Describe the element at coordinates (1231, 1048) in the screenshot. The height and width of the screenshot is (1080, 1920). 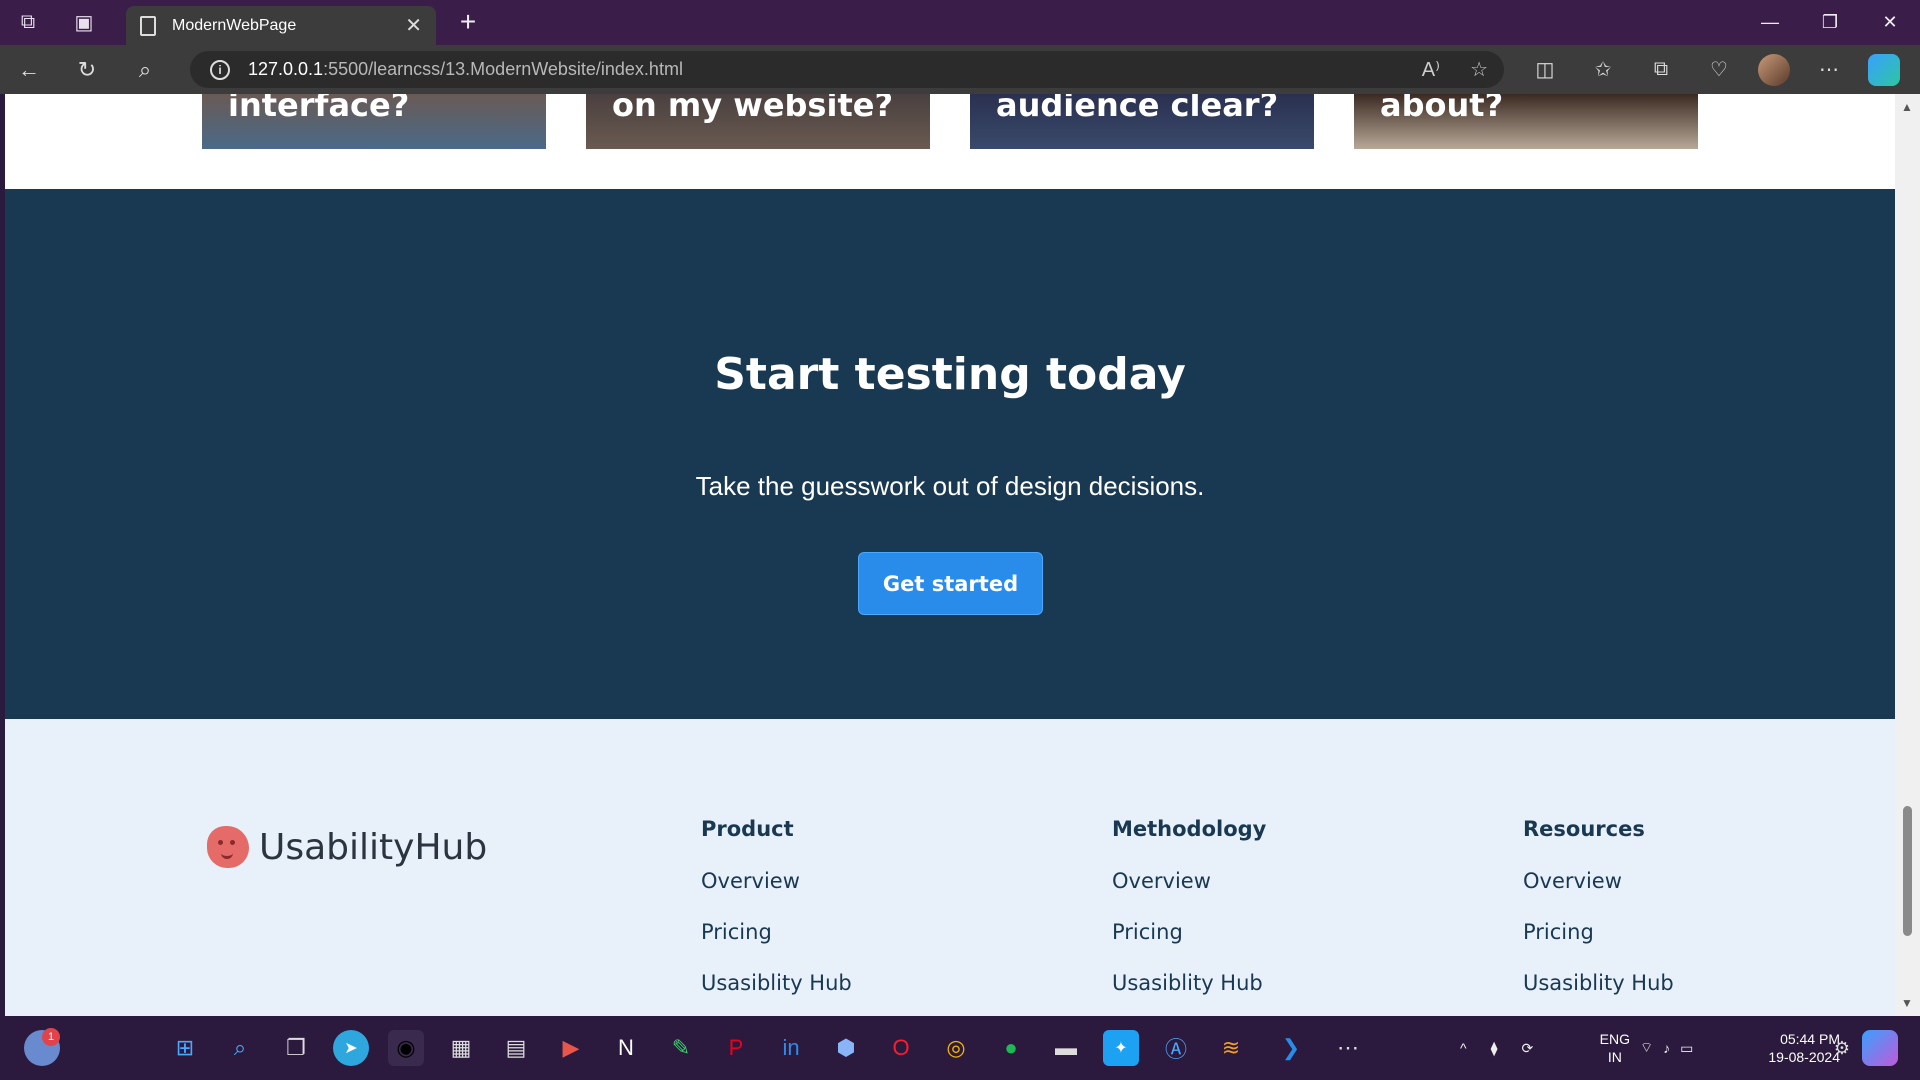
I see `sublime-icon: ≋` at that location.